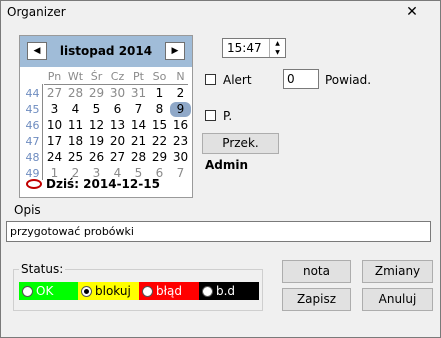 The image size is (441, 338). I want to click on calendar-day: 22, so click(159, 141).